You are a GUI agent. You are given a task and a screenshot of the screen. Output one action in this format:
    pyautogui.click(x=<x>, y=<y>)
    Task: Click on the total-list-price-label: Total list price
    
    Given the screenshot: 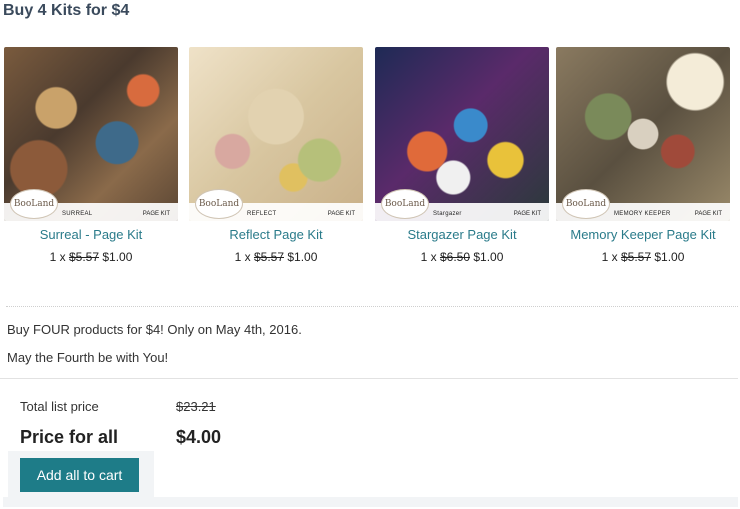 What is the action you would take?
    pyautogui.click(x=59, y=406)
    